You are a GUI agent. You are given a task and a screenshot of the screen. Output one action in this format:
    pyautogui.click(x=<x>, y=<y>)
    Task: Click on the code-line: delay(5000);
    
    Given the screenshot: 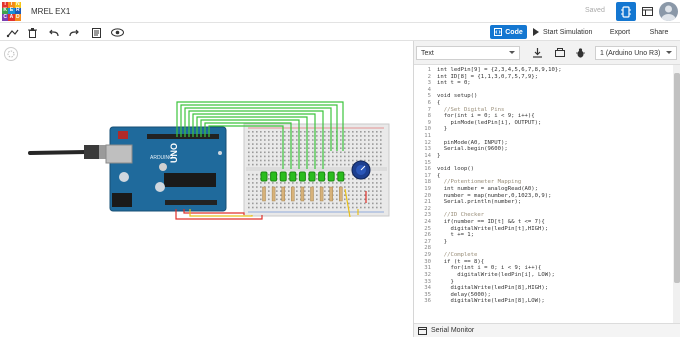 What is the action you would take?
    pyautogui.click(x=555, y=295)
    